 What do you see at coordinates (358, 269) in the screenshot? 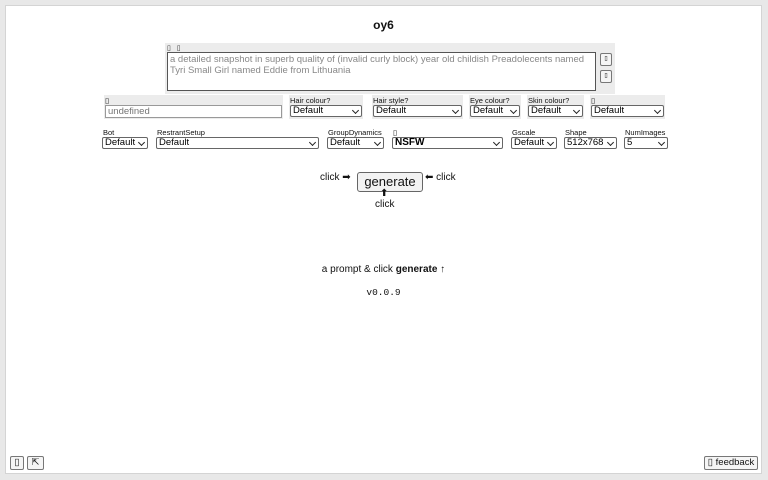
I see `status-prefix: a prompt & click` at bounding box center [358, 269].